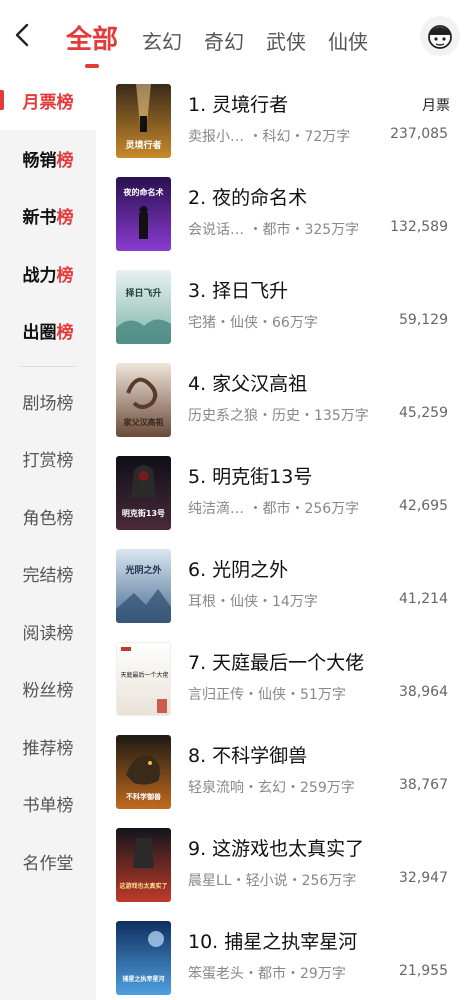 This screenshot has width=470, height=1000. Describe the element at coordinates (253, 602) in the screenshot. I see `book-meta: 耳根・仙侠・14万字` at that location.